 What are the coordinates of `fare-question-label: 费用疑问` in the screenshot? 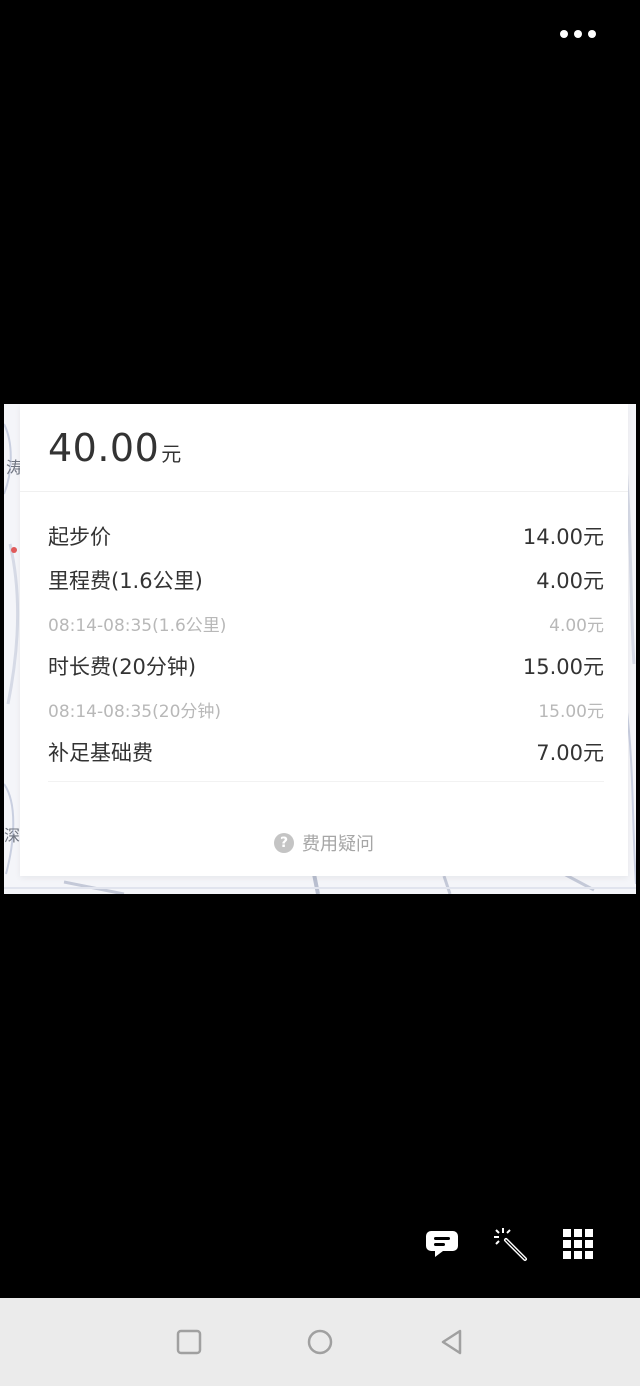 It's located at (338, 844).